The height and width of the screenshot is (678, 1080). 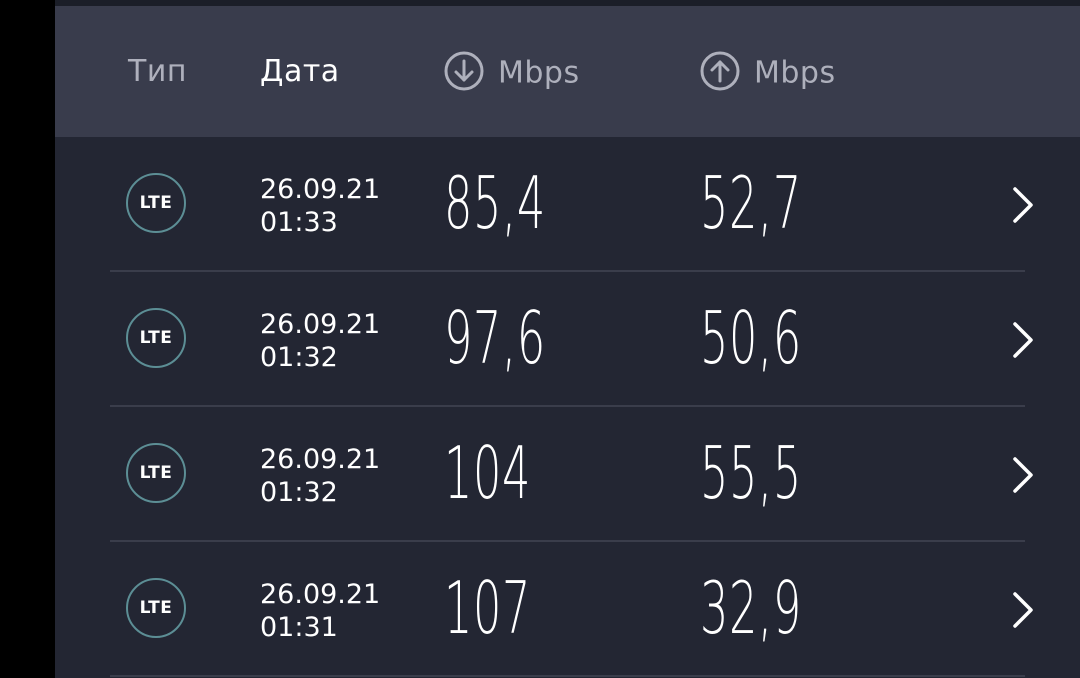 I want to click on download-speed: 107, so click(x=488, y=608).